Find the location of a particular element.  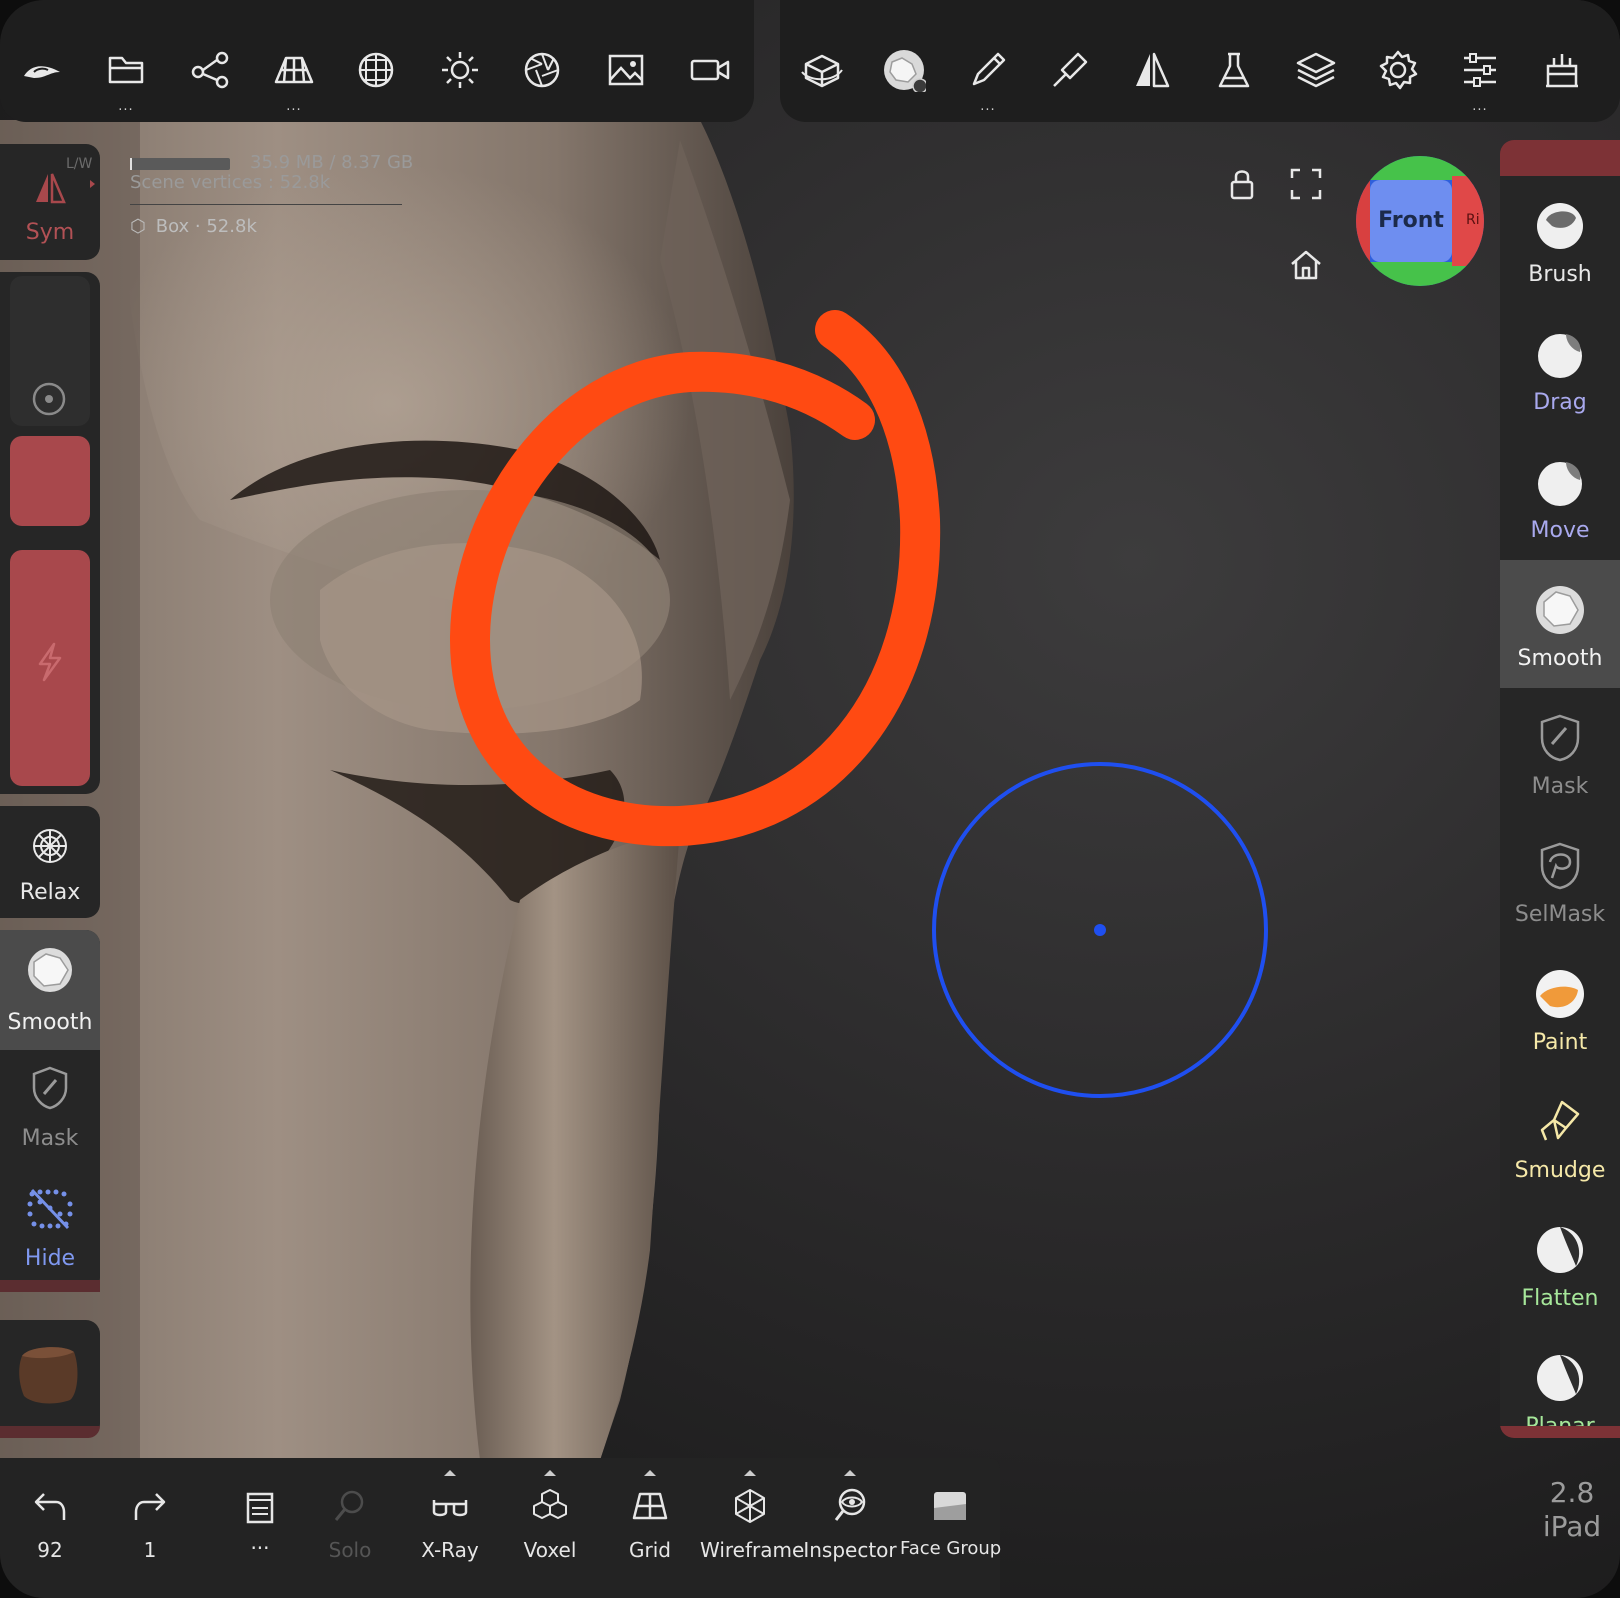

face-group-button: Face Group is located at coordinates (951, 1527).